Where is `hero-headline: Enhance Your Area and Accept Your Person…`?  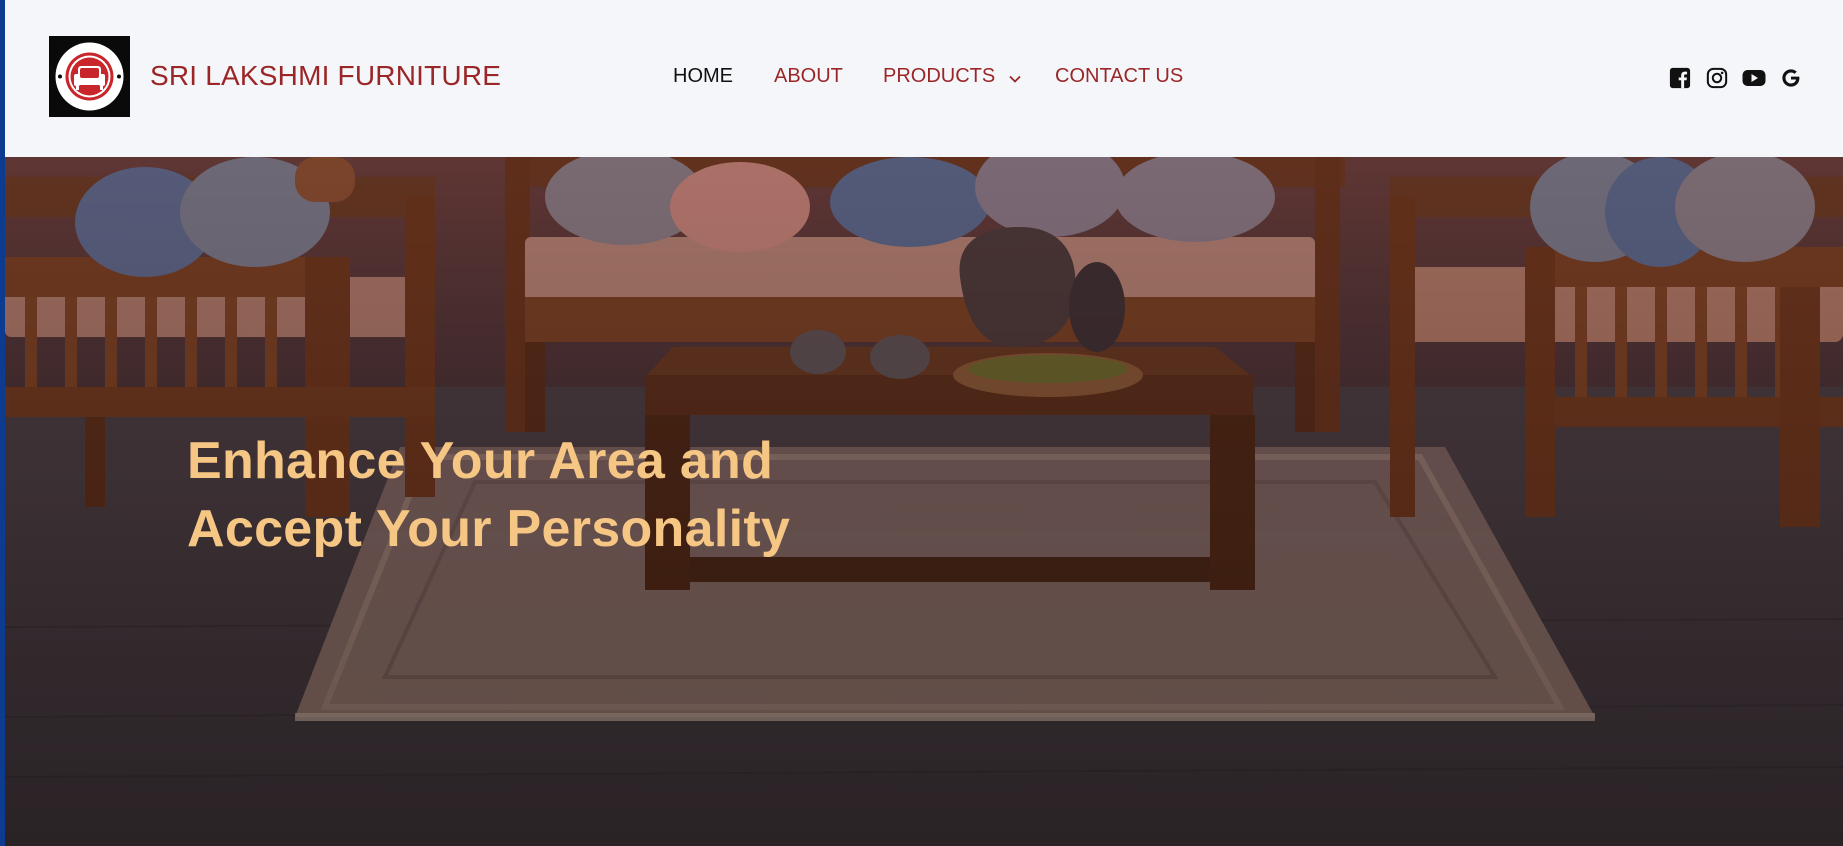
hero-headline: Enhance Your Area and Accept Your Person… is located at coordinates (488, 495).